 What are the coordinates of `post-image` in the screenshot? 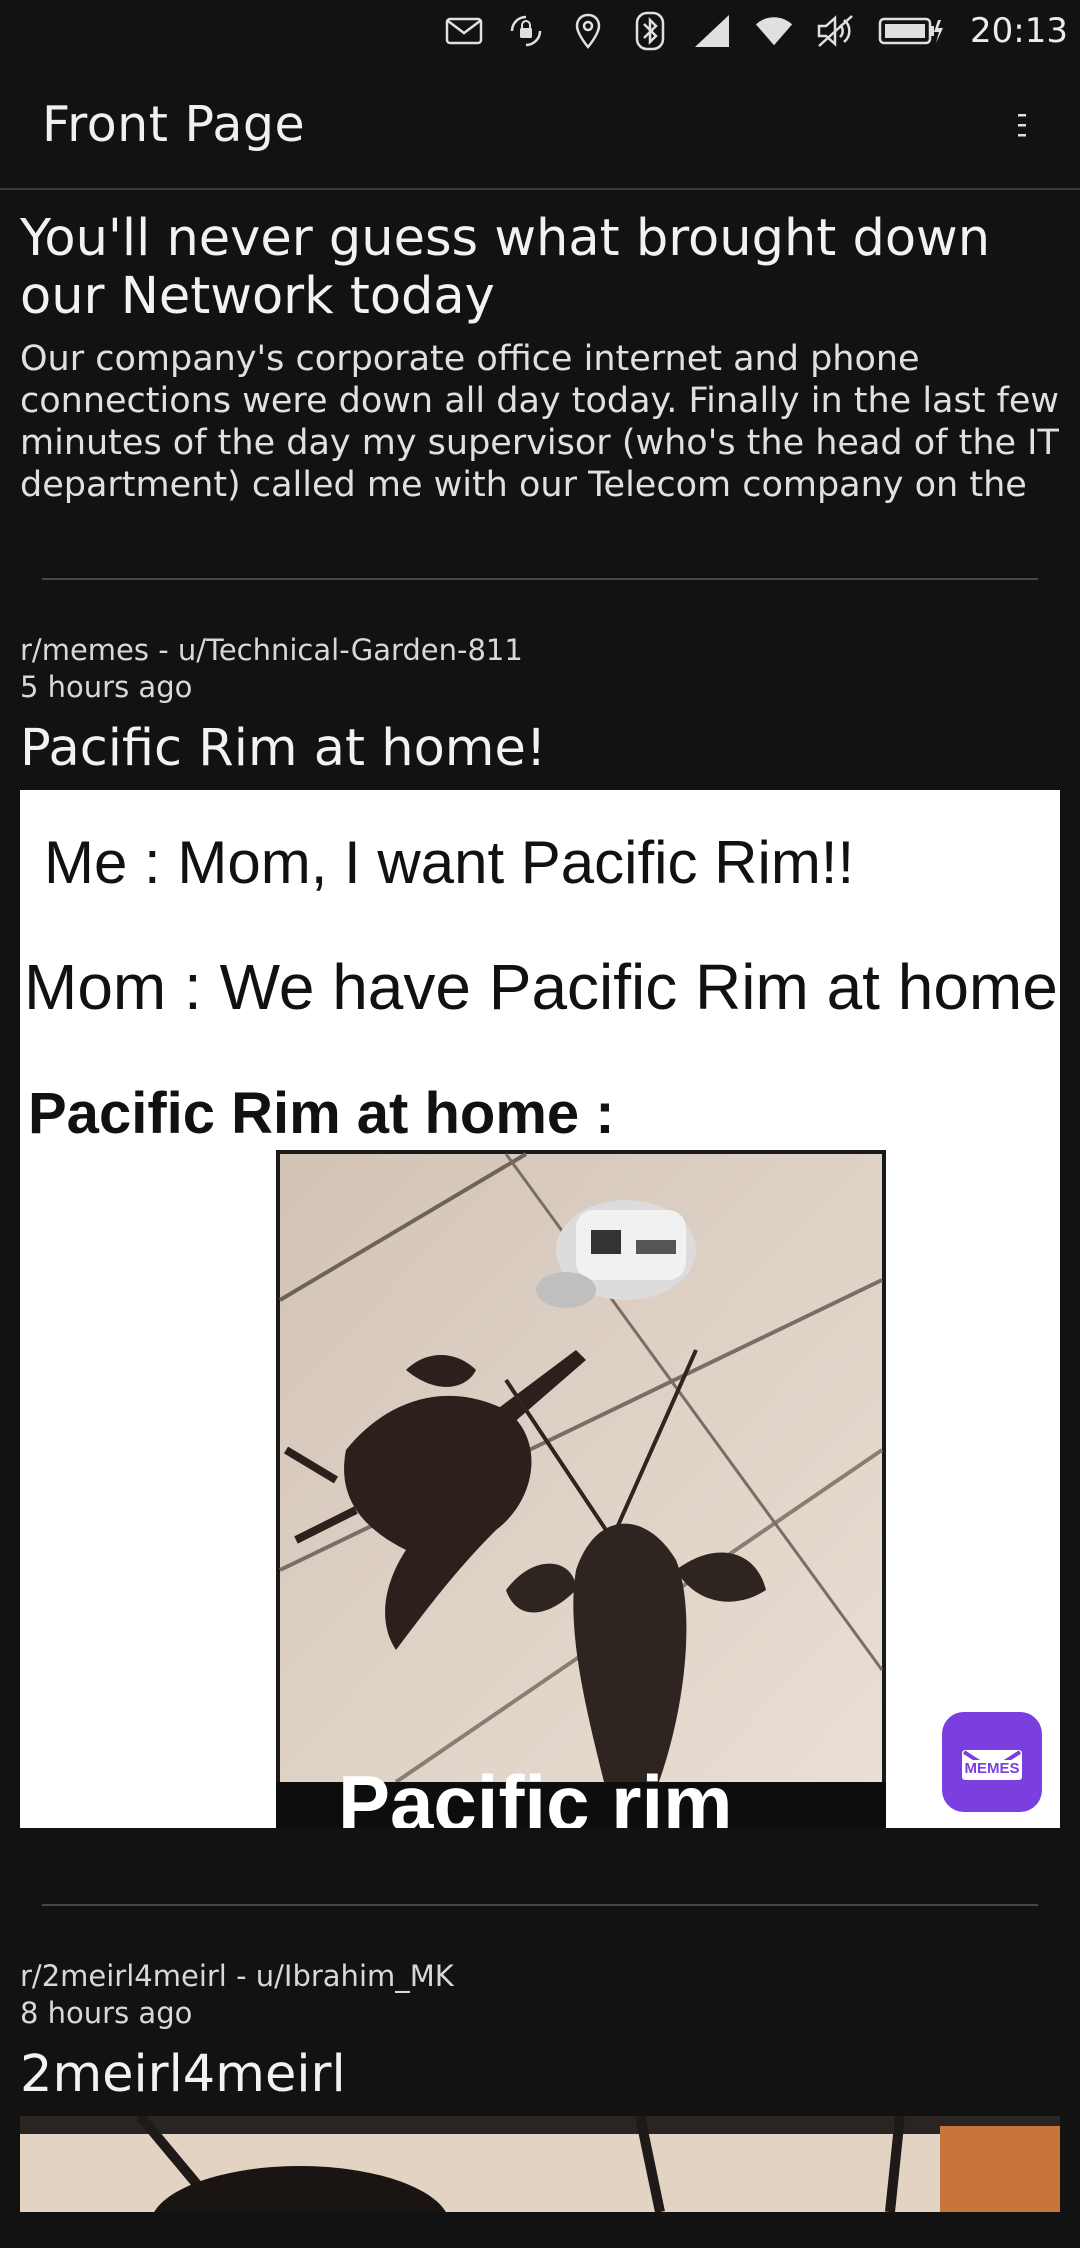 It's located at (540, 2164).